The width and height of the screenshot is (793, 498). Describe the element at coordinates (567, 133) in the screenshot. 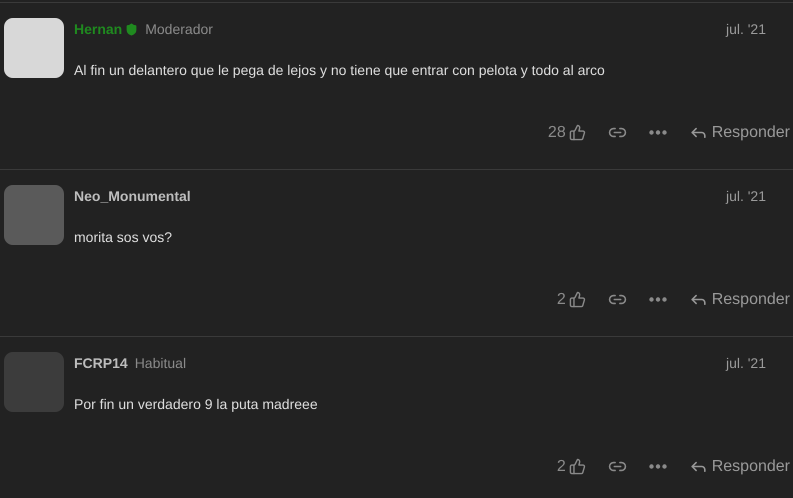

I see `like-button: 28` at that location.